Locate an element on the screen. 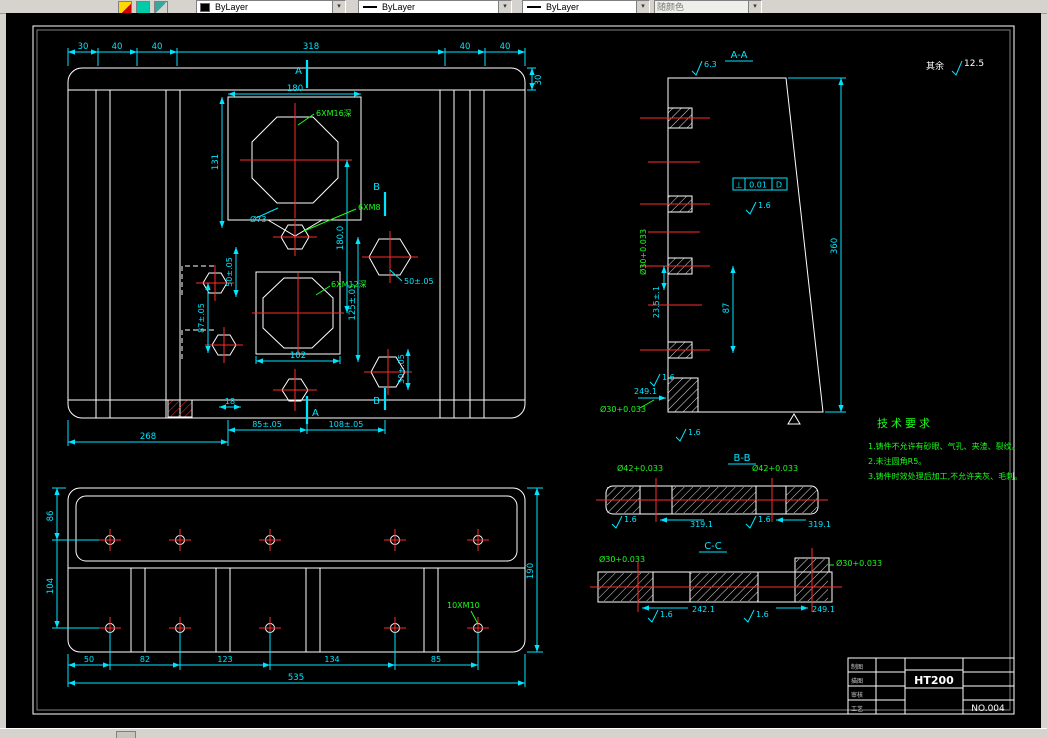  finish-cc-right: 1.6 is located at coordinates (762, 614).